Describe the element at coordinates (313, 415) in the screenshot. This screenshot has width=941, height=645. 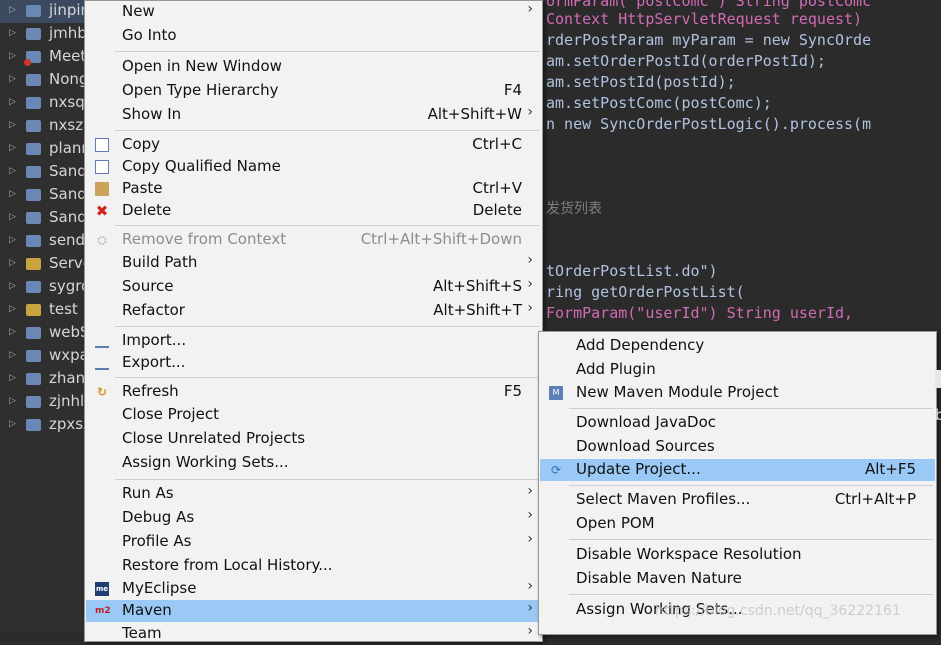
I see `menu-item-close-project: Close Project` at that location.